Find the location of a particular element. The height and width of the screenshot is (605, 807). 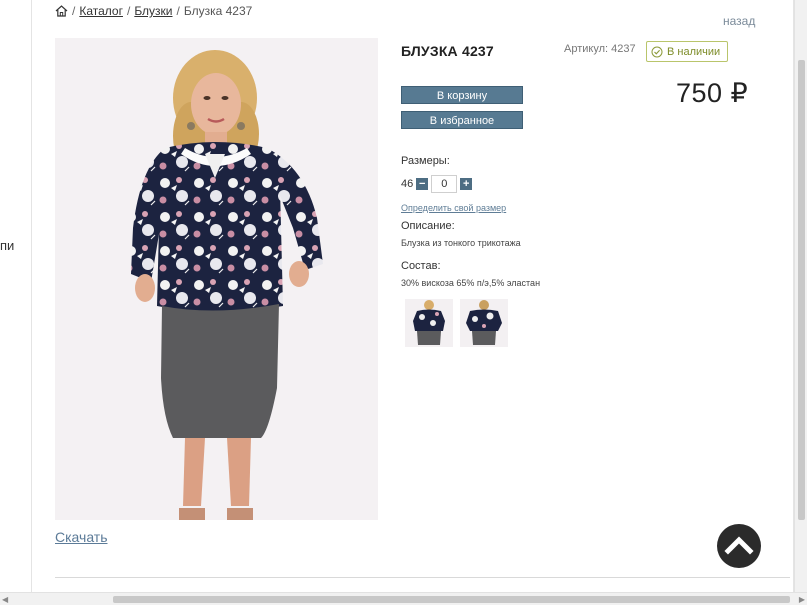

add-to-favorites-button: В избранное is located at coordinates (462, 120).